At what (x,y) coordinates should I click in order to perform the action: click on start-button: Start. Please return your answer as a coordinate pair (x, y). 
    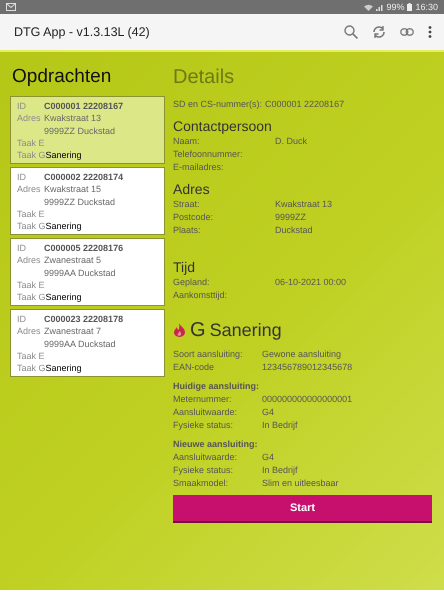
    Looking at the image, I should click on (302, 509).